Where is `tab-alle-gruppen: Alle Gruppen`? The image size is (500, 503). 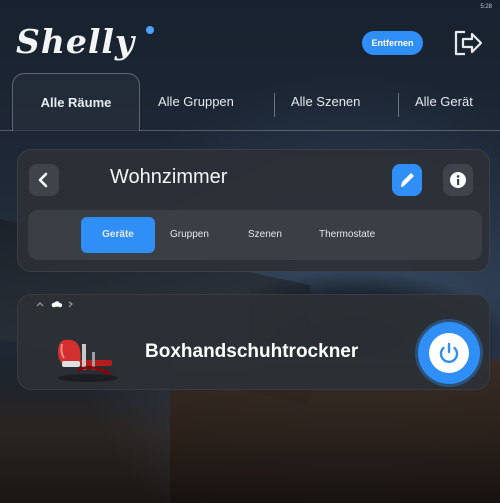
tab-alle-gruppen: Alle Gruppen is located at coordinates (196, 102).